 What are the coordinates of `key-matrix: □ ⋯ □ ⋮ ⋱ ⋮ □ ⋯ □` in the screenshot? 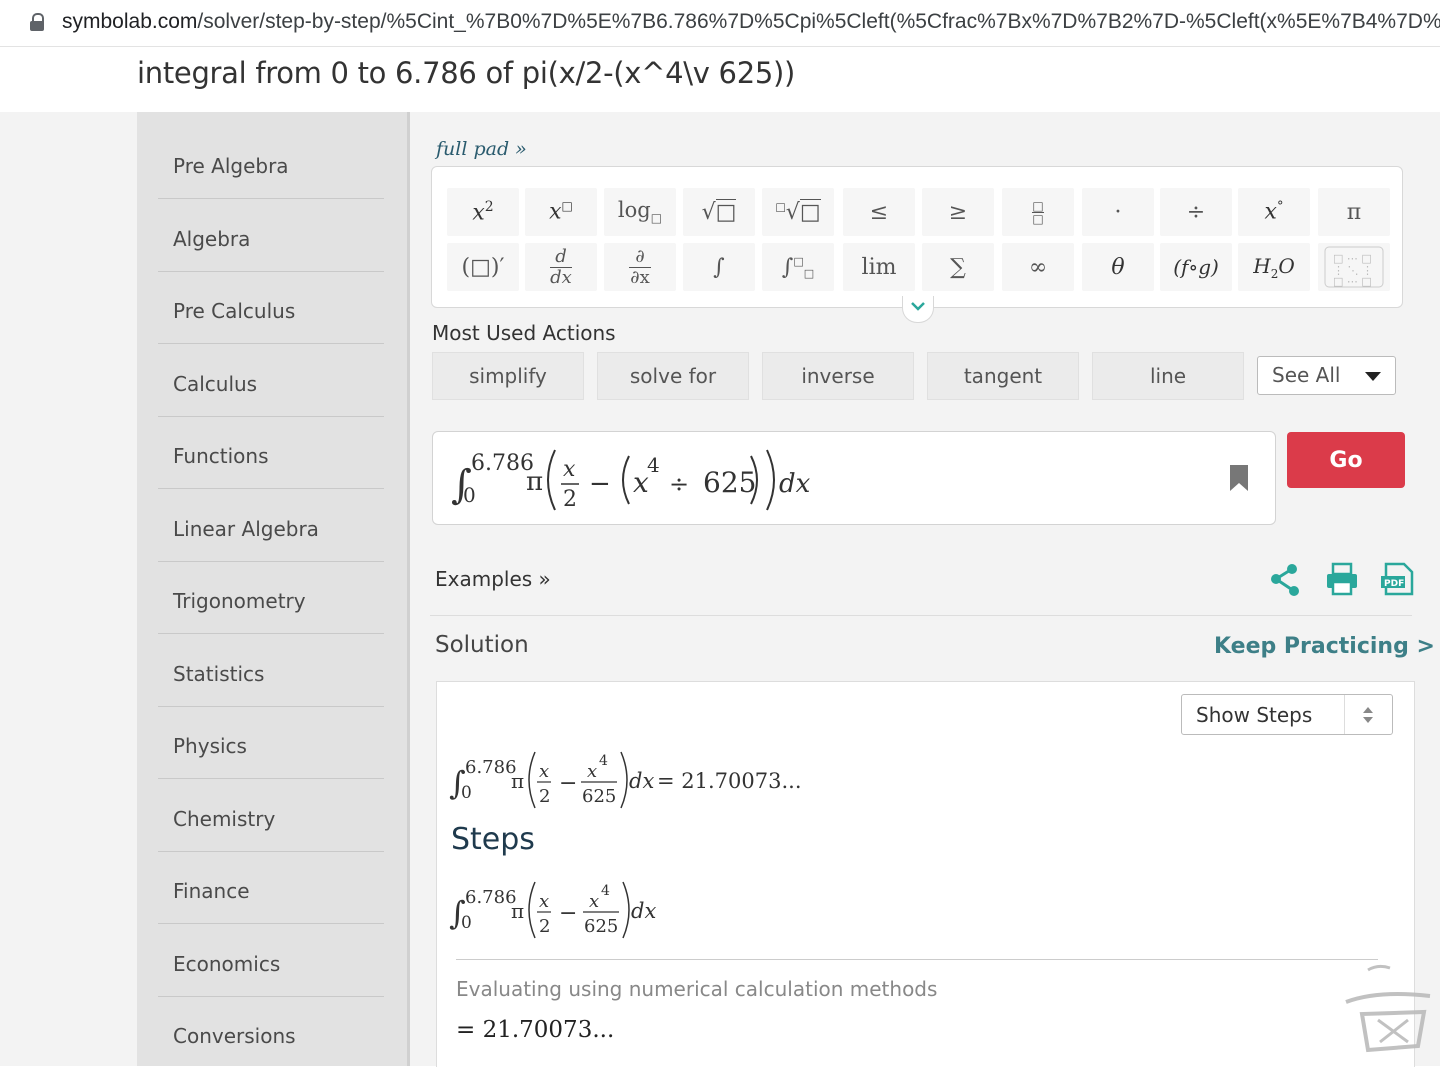 It's located at (1354, 267).